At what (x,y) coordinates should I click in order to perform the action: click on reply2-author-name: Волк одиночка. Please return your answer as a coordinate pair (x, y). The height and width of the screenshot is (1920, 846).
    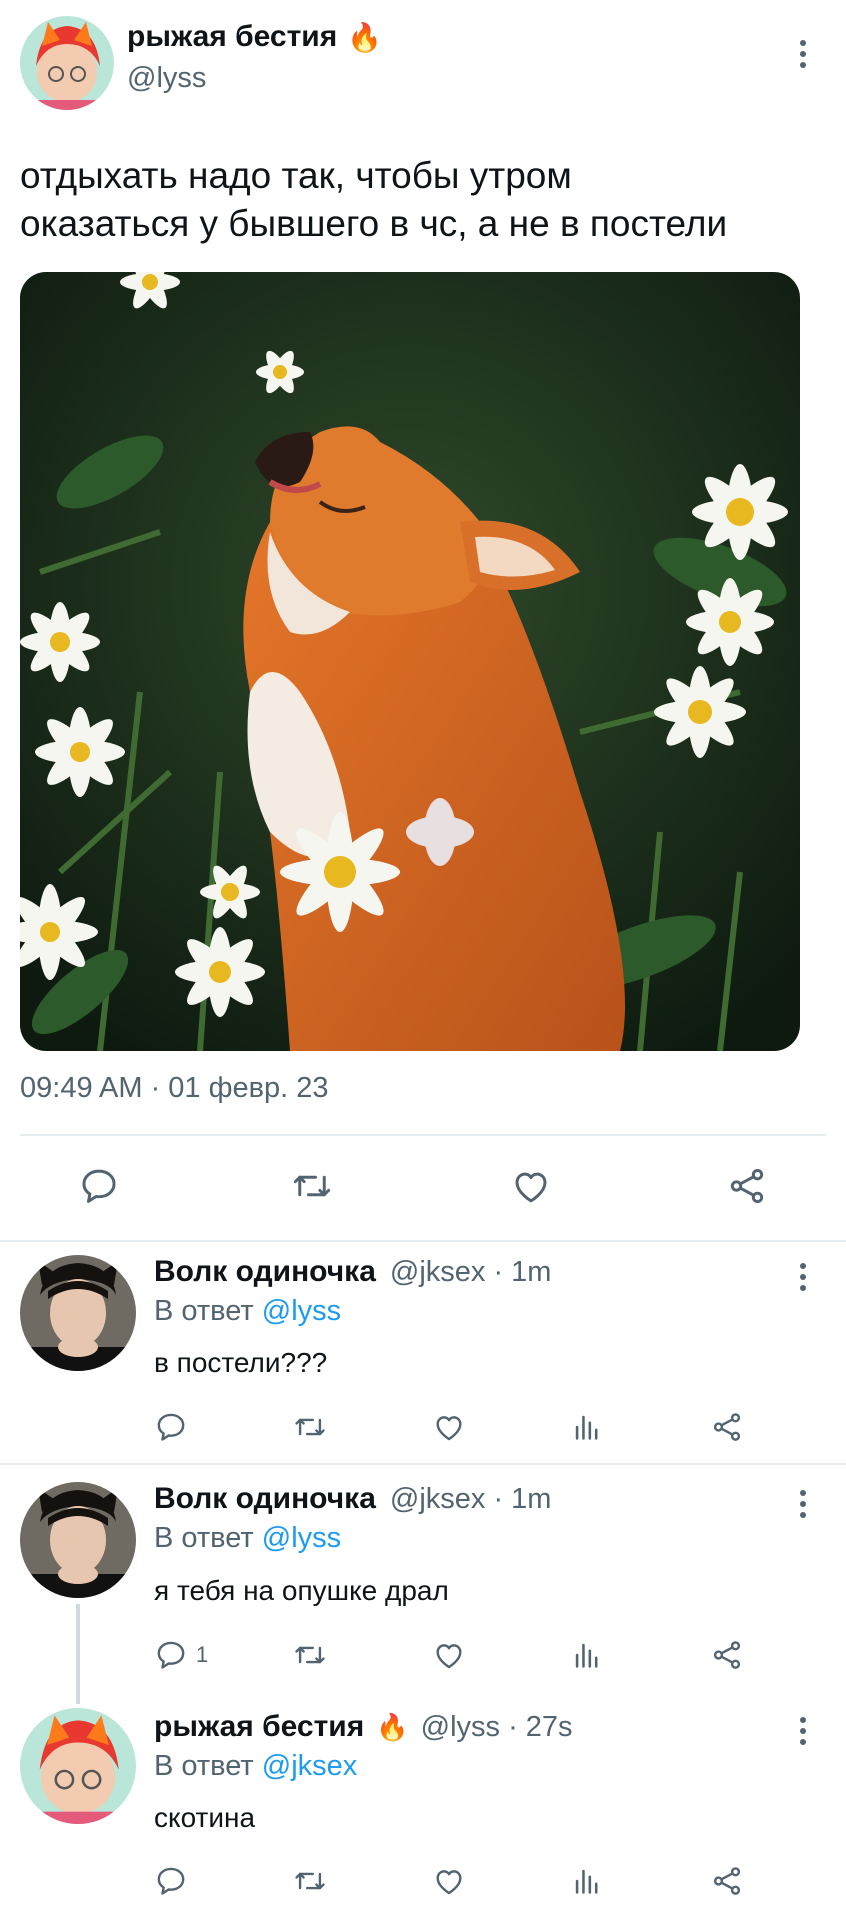
    Looking at the image, I should click on (265, 1499).